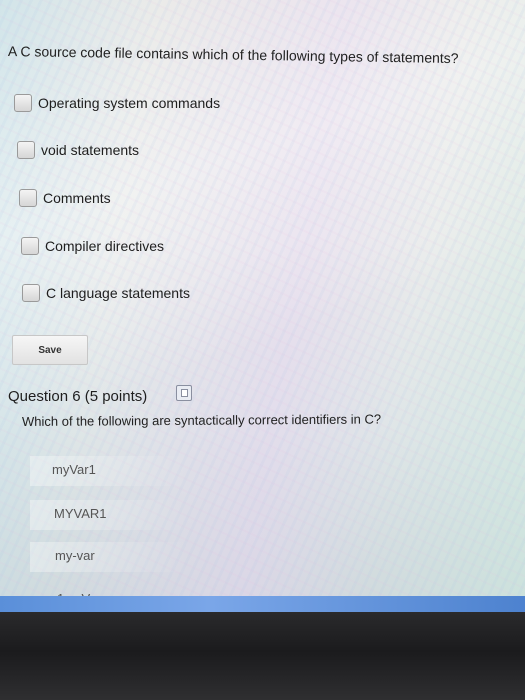  What do you see at coordinates (105, 246) in the screenshot?
I see `option-label: Compiler directives` at bounding box center [105, 246].